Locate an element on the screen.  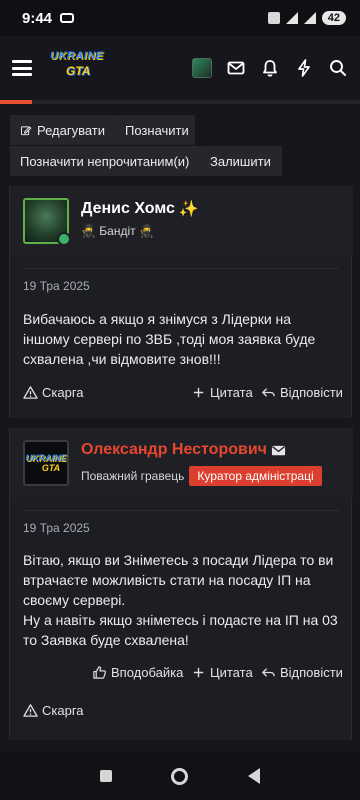
status-icons: 42 is located at coordinates (306, 18).